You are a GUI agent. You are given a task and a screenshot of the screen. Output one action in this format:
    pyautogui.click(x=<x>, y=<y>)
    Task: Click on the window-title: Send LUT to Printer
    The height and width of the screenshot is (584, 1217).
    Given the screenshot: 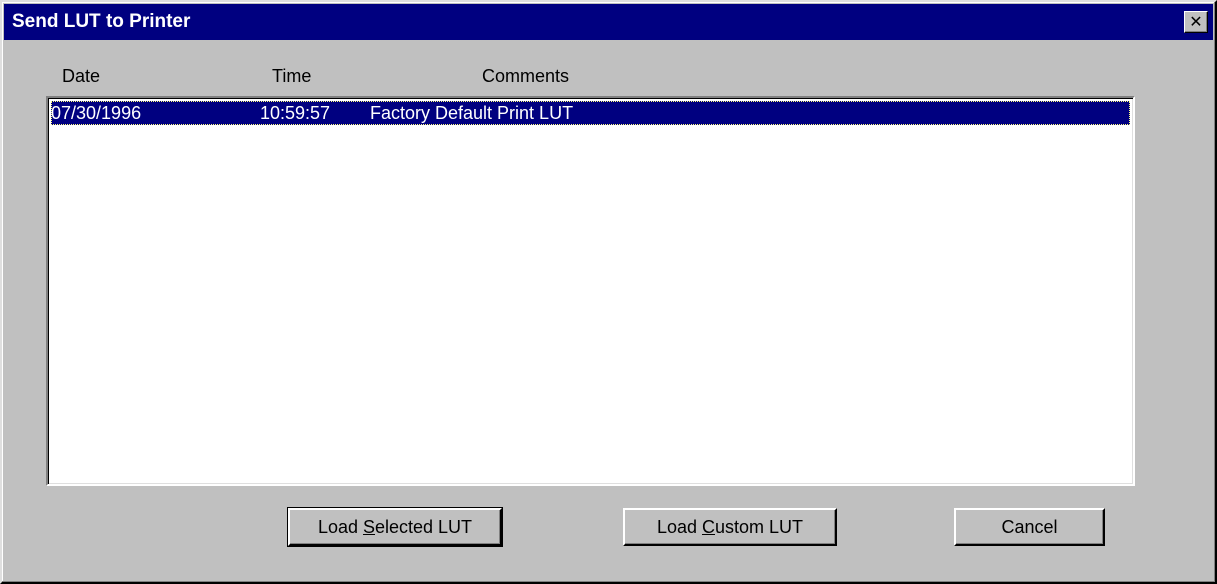 What is the action you would take?
    pyautogui.click(x=101, y=21)
    